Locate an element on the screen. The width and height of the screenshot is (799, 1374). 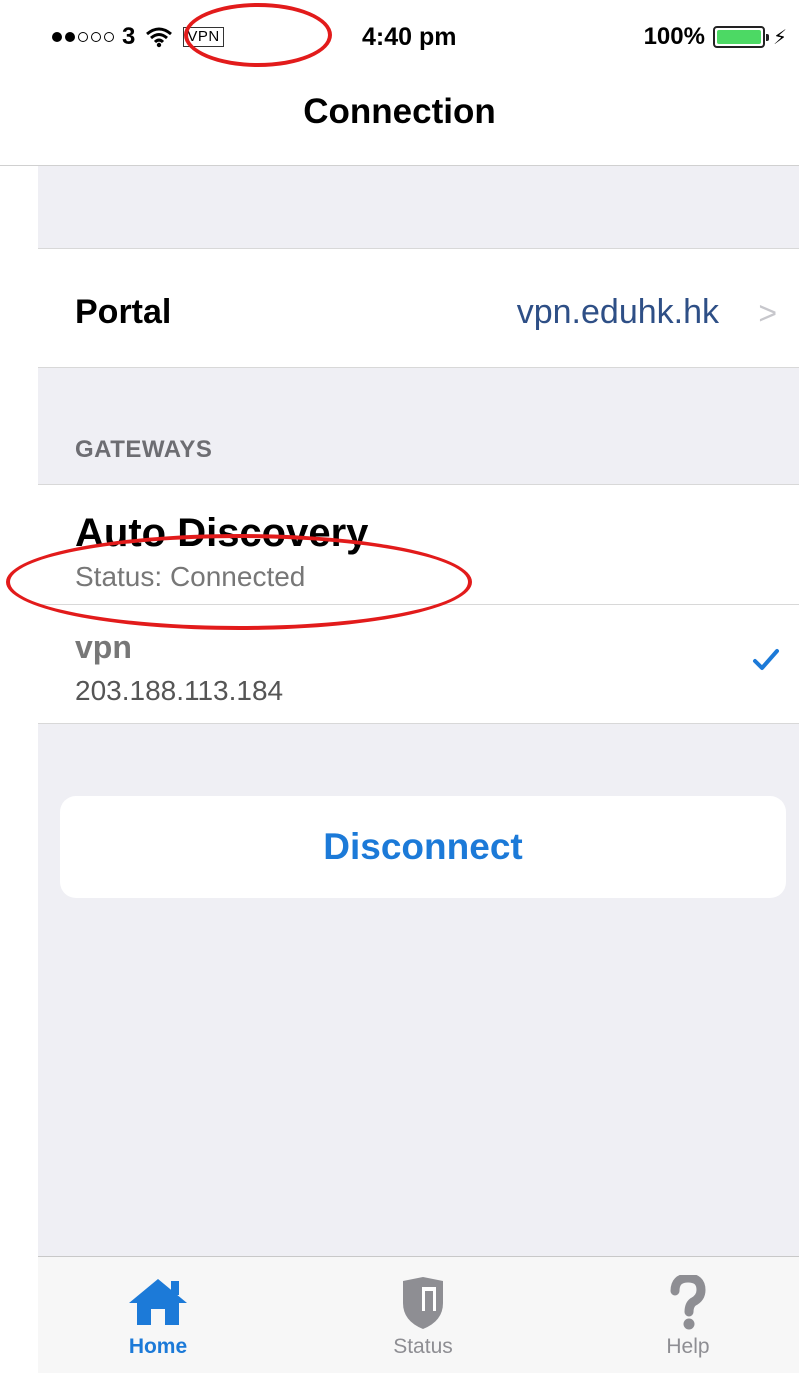
page-title: Connection is located at coordinates (399, 111).